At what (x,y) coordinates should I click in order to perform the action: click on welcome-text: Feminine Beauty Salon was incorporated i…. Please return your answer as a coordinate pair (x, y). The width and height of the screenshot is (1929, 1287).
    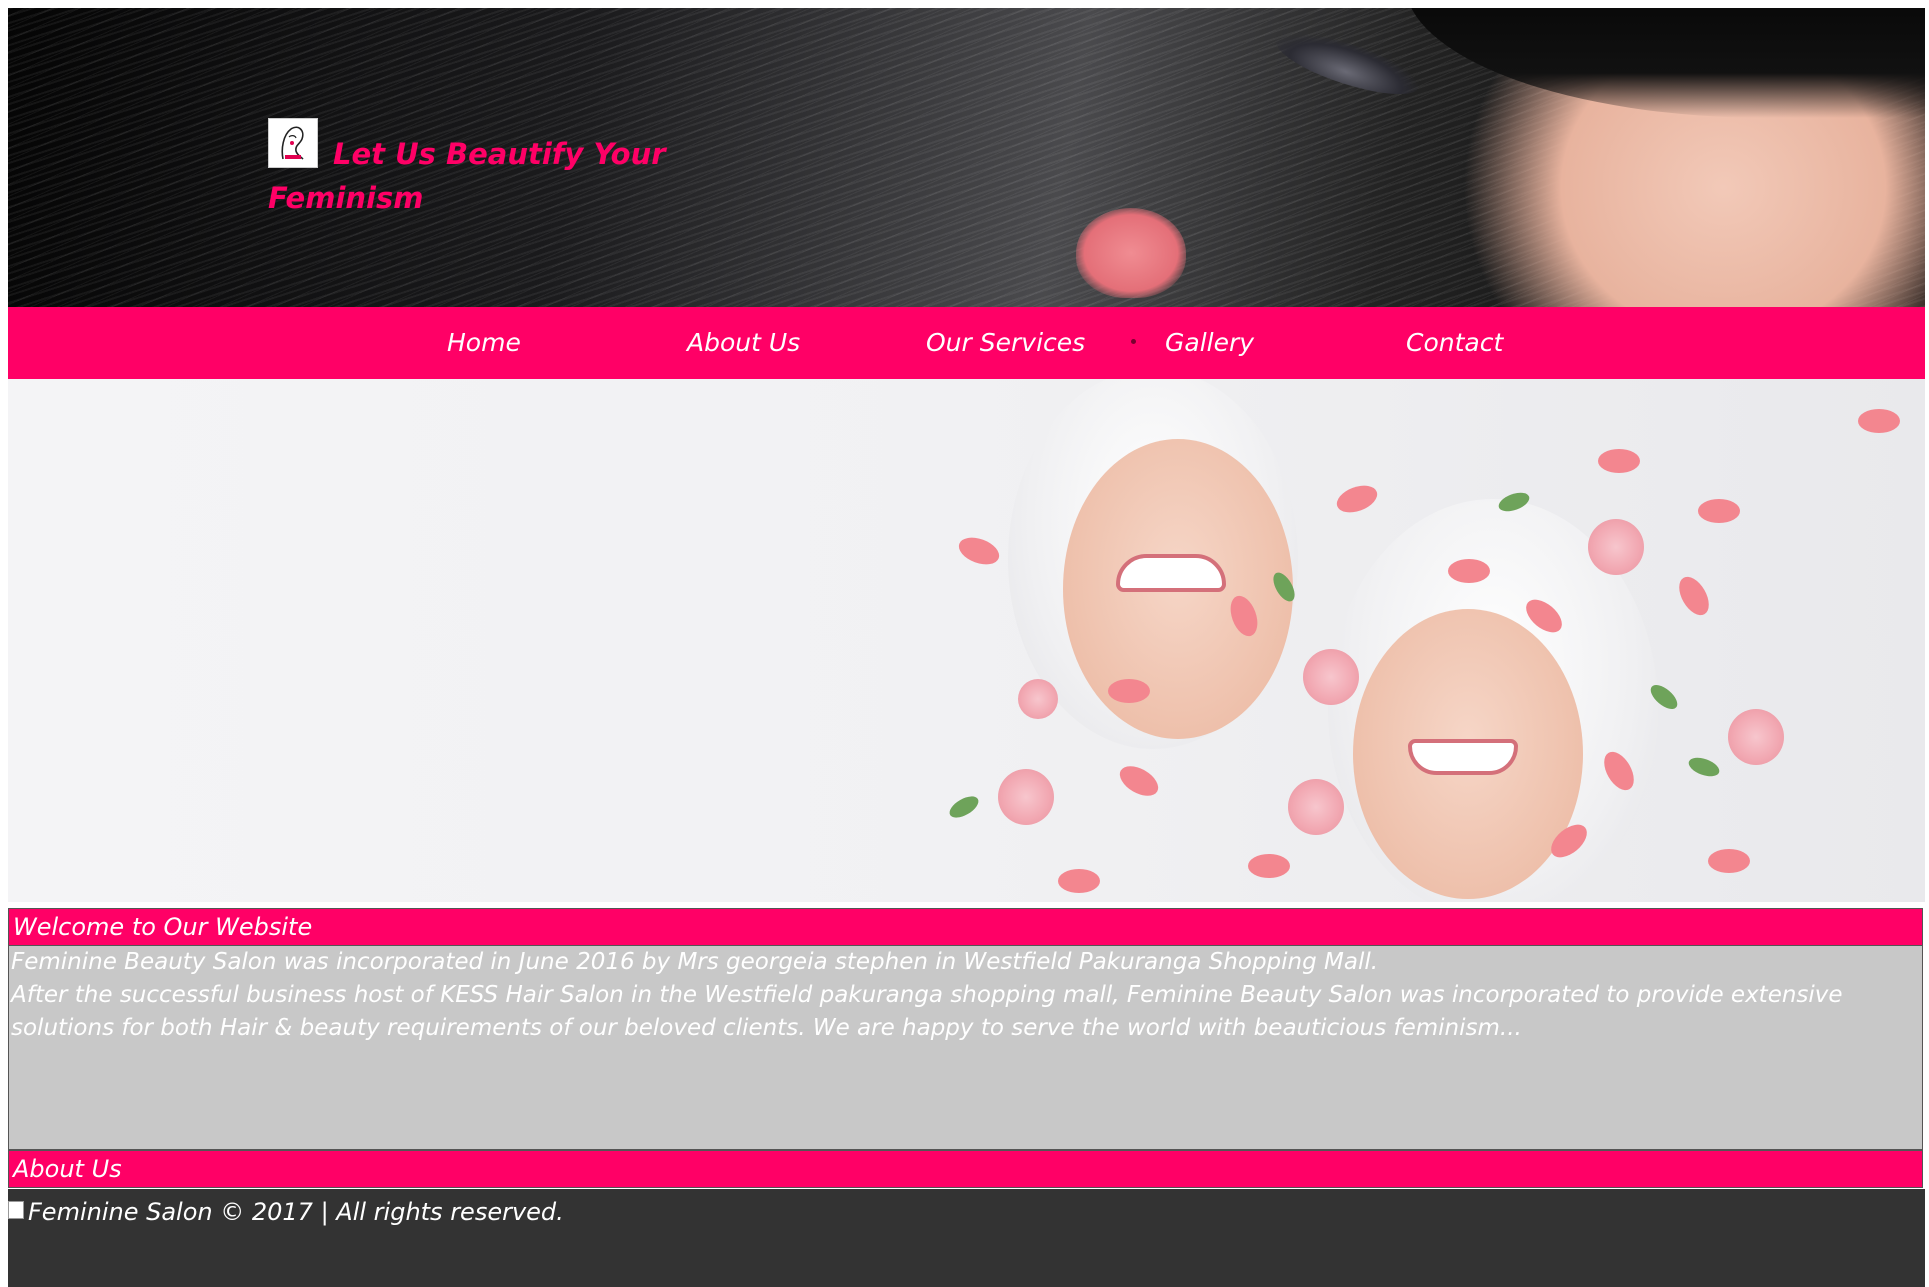
    Looking at the image, I should click on (965, 995).